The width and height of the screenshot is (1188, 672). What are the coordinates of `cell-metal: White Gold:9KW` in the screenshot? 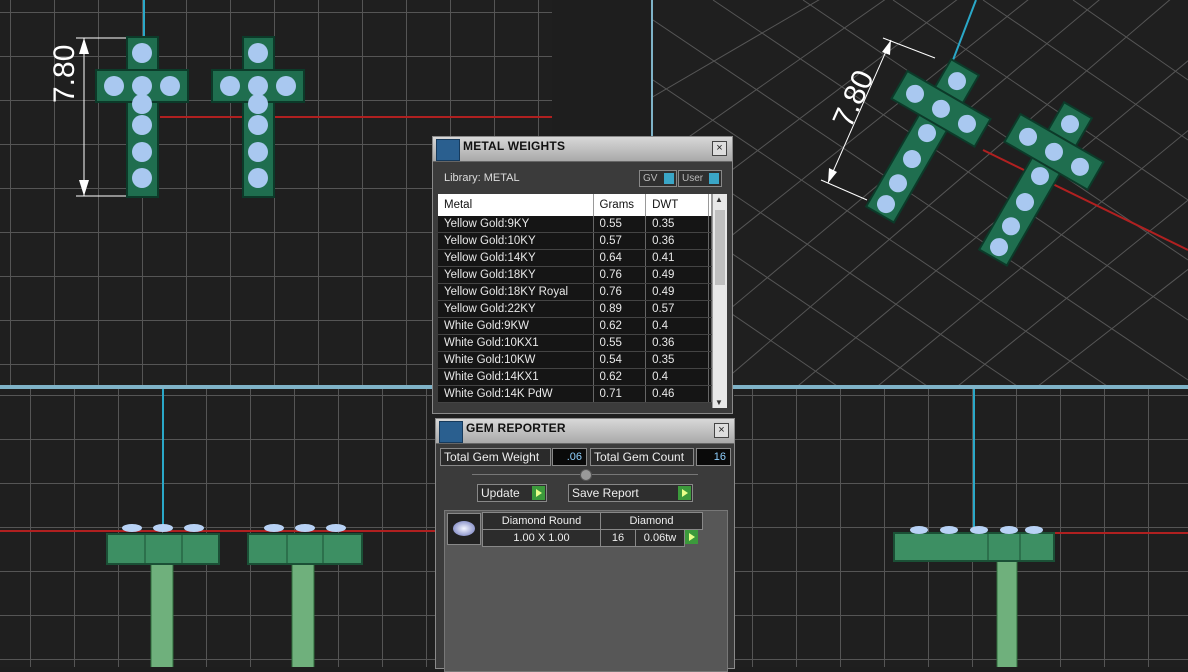 It's located at (516, 326).